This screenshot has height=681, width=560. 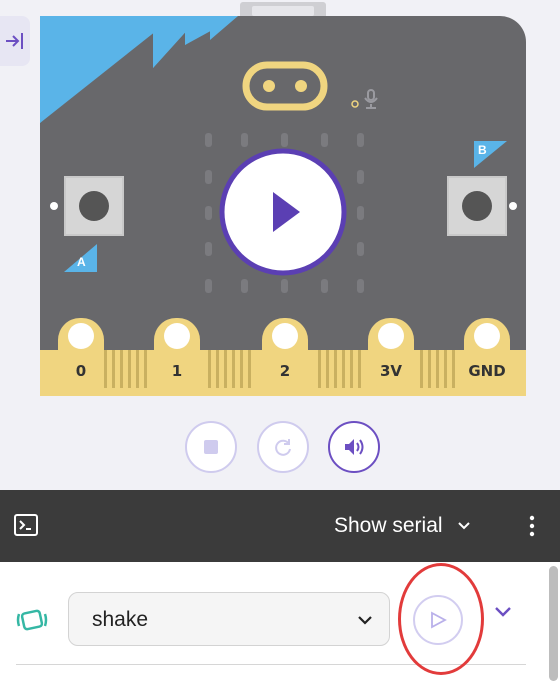 I want to click on pin-label-0: 0, so click(x=81, y=371).